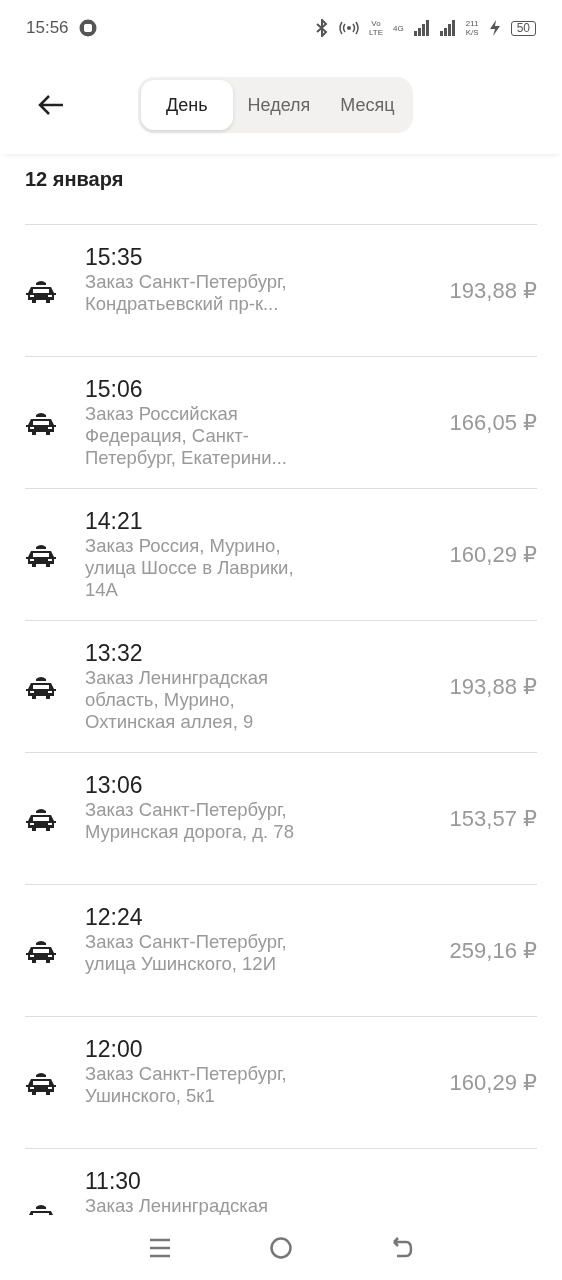 Image resolution: width=562 pixels, height=1280 pixels. What do you see at coordinates (472, 23) in the screenshot?
I see `speed-value: 211` at bounding box center [472, 23].